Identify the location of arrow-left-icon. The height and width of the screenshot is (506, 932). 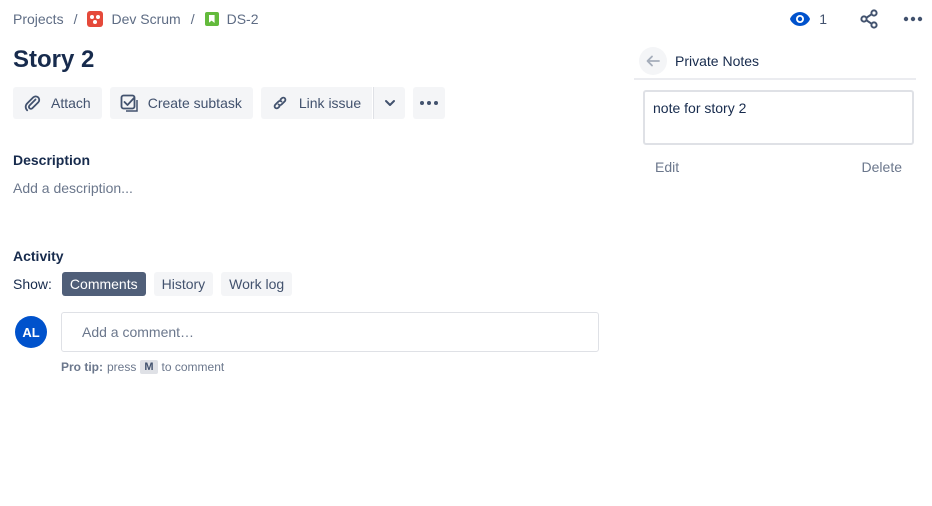
(653, 61).